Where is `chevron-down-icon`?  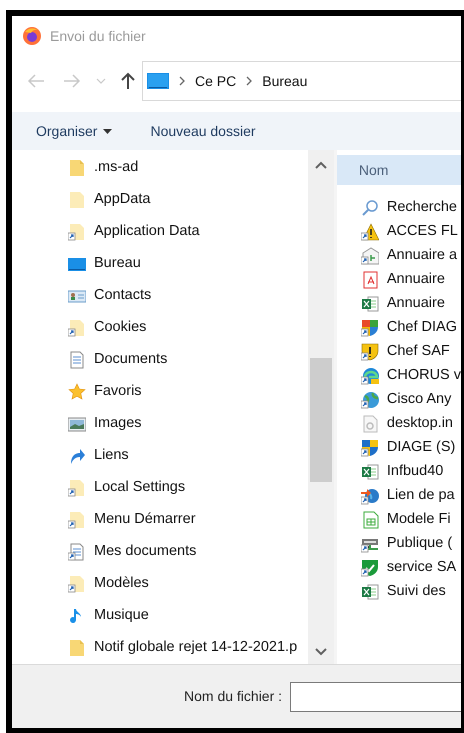
chevron-down-icon is located at coordinates (101, 81).